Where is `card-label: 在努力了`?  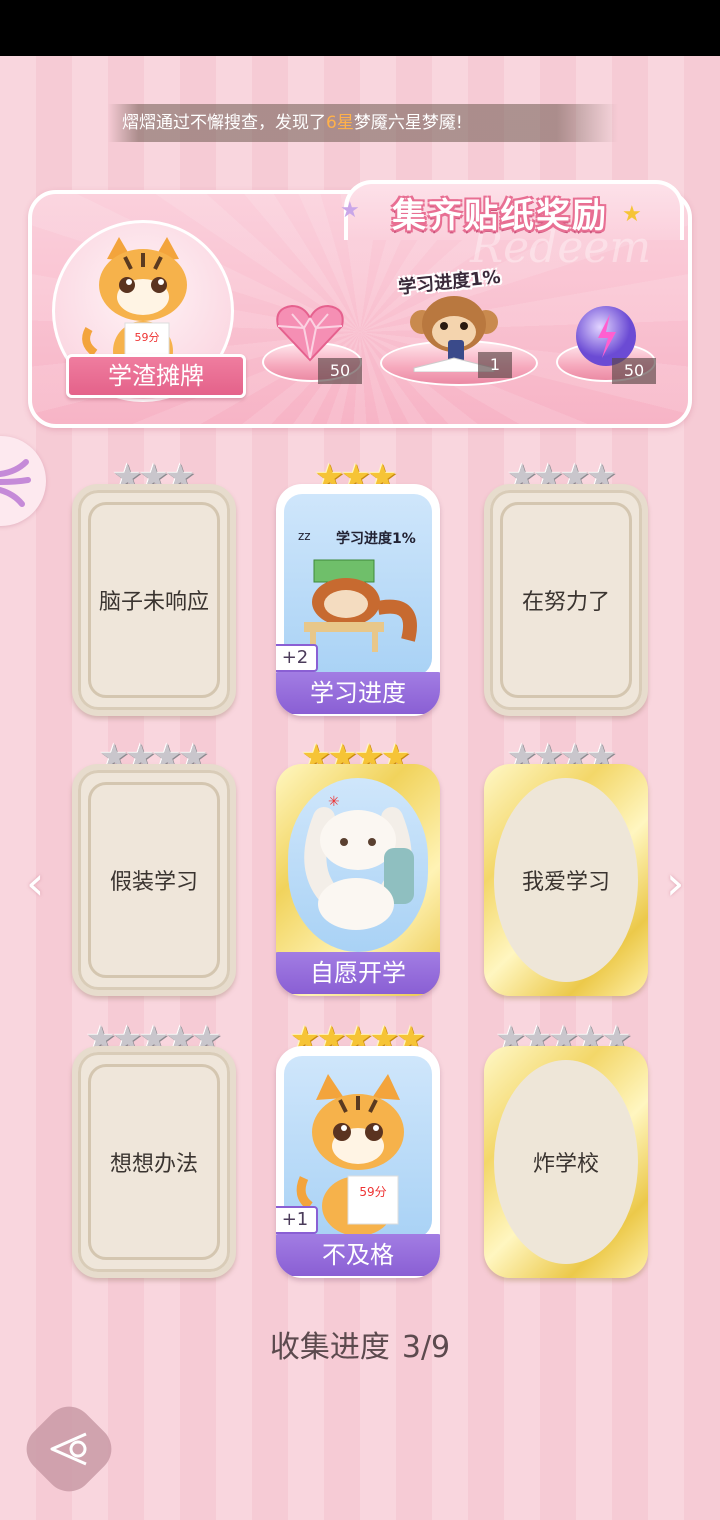
card-label: 在努力了 is located at coordinates (565, 602).